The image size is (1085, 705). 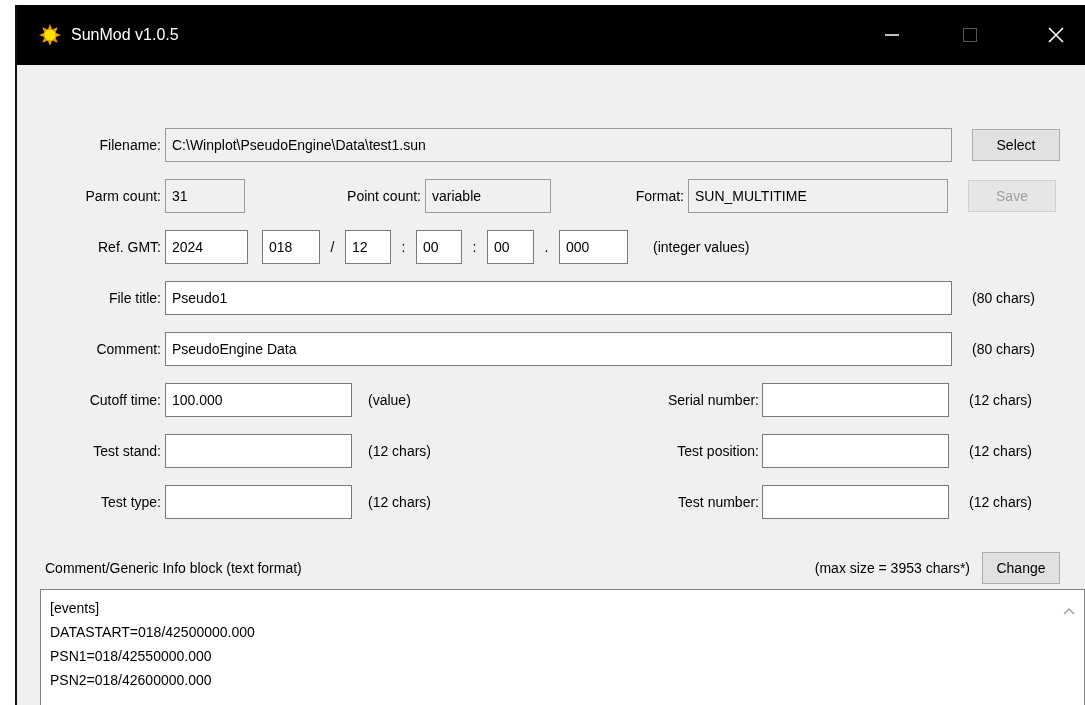 What do you see at coordinates (128, 349) in the screenshot?
I see `comment-label: Comment:` at bounding box center [128, 349].